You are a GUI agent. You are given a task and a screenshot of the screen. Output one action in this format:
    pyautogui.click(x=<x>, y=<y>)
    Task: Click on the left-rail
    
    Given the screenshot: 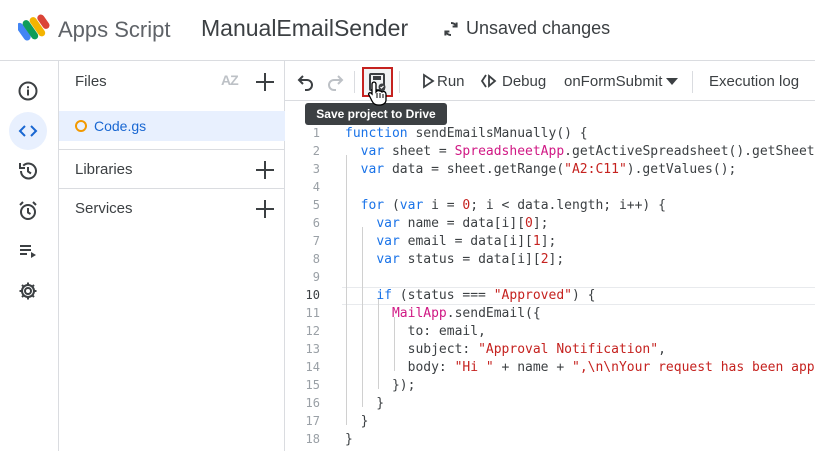 What is the action you would take?
    pyautogui.click(x=29, y=255)
    